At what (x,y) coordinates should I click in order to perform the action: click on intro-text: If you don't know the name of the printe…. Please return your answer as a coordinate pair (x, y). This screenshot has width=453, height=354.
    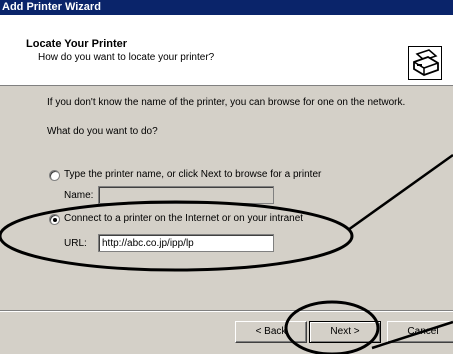
    Looking at the image, I should click on (226, 102).